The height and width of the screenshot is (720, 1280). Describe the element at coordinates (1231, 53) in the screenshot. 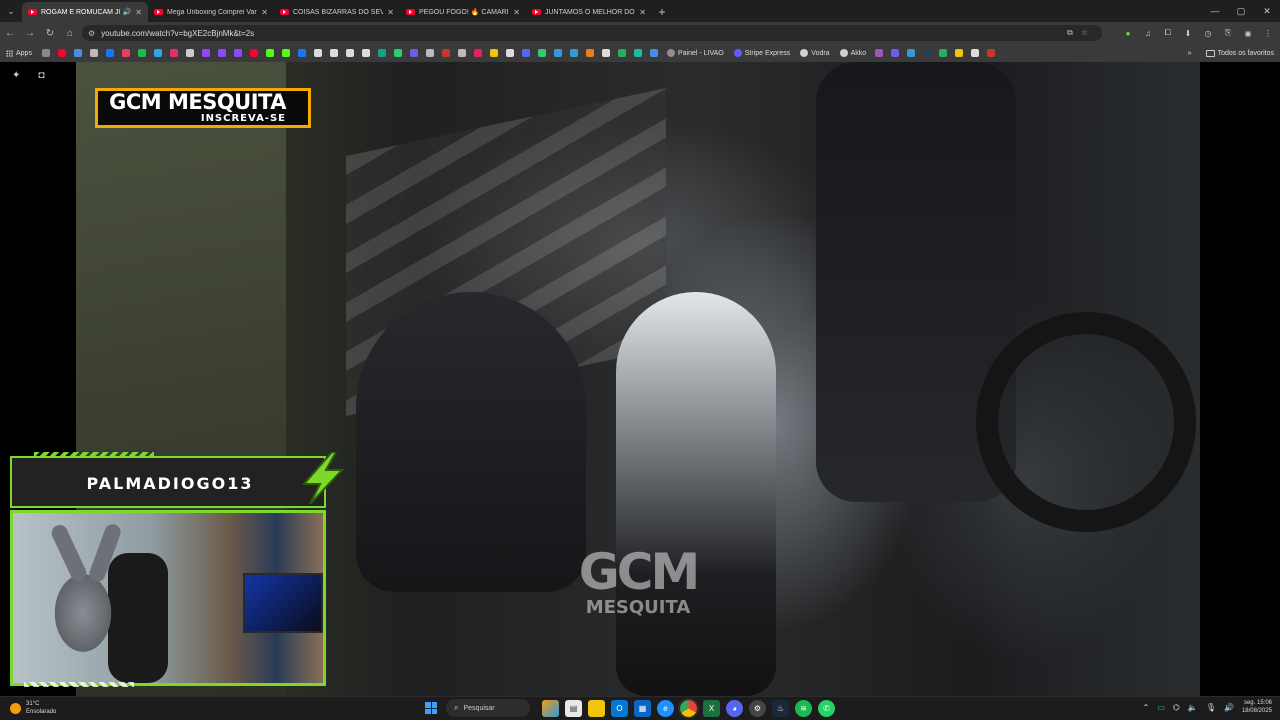

I see `all-bookmarks: » Todos os favoritos` at that location.